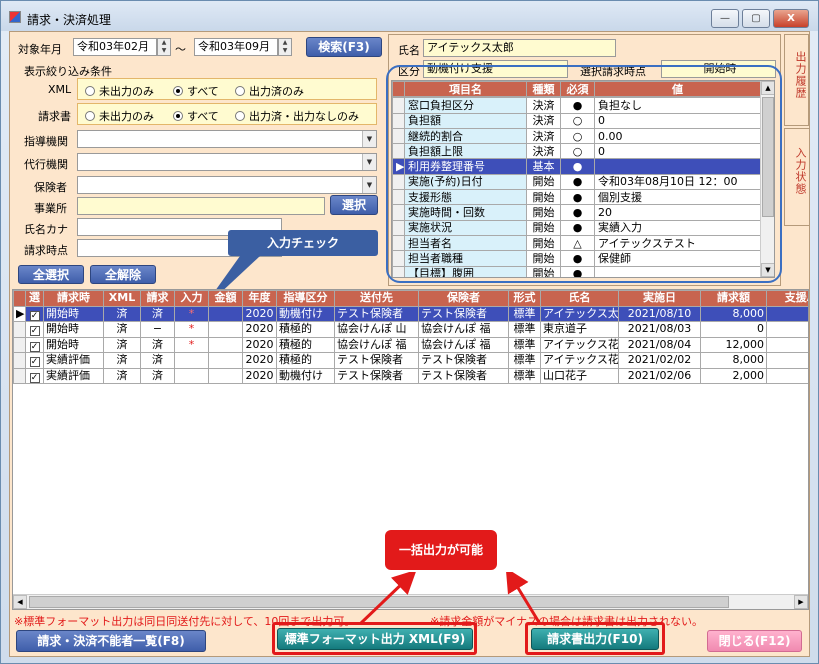 This screenshot has height=664, width=819. Describe the element at coordinates (579, 375) in the screenshot. I see `cell-name: 山口花子` at that location.